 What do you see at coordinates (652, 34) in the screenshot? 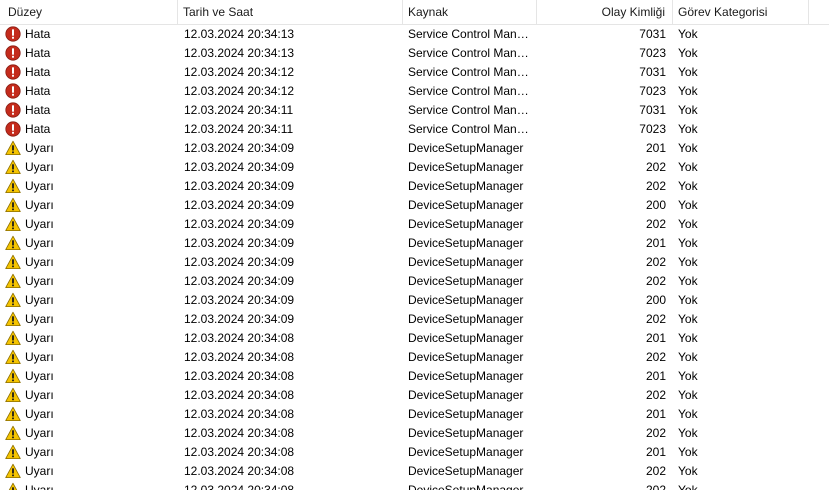
I see `event-id-cell: 7031` at bounding box center [652, 34].